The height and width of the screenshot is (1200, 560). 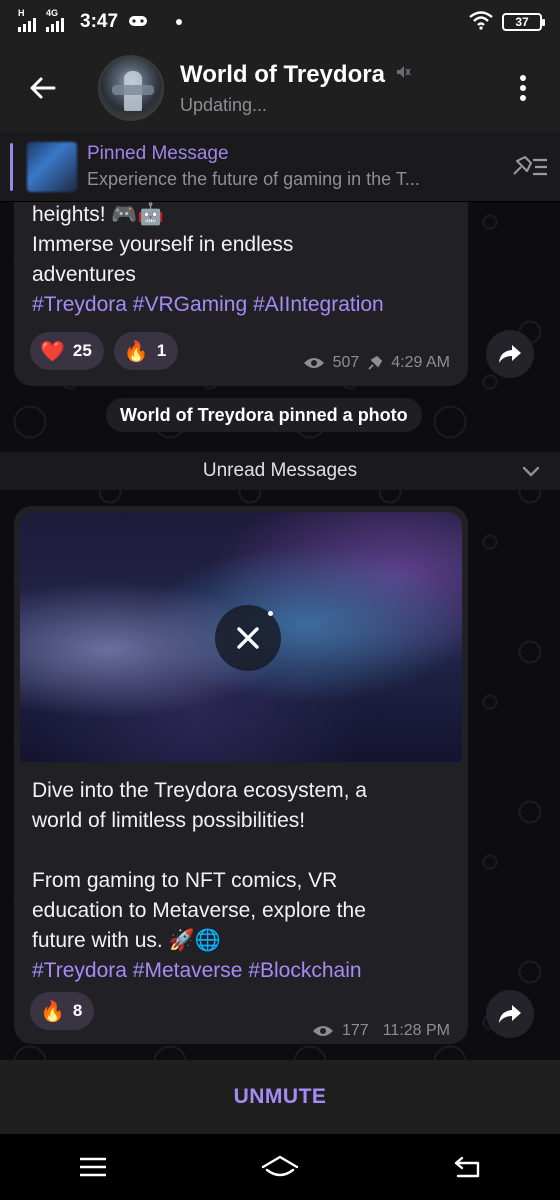 What do you see at coordinates (67, 351) in the screenshot?
I see `reaction-heart: ❤️ 25` at bounding box center [67, 351].